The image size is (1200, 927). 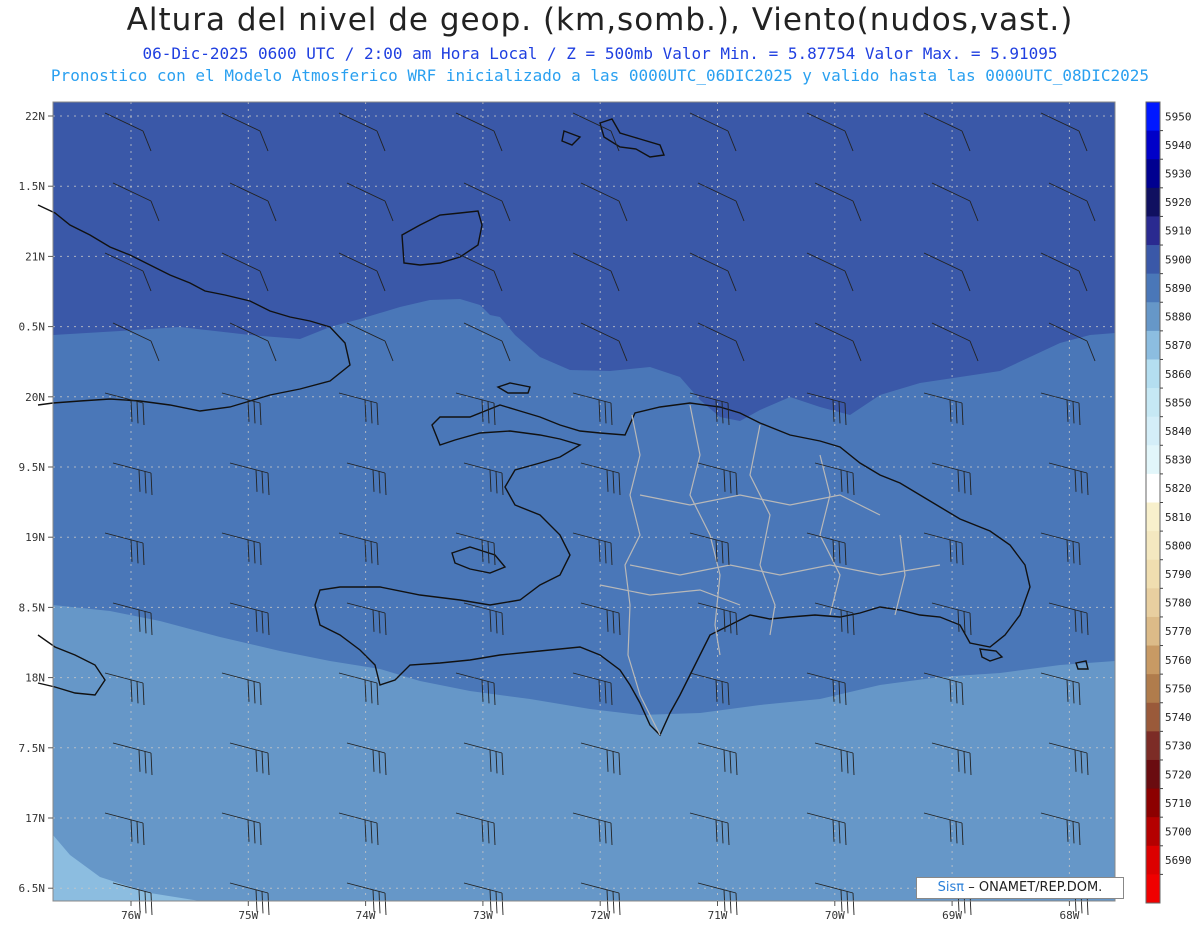 What do you see at coordinates (1178, 574) in the screenshot?
I see `legend-level: 5790` at bounding box center [1178, 574].